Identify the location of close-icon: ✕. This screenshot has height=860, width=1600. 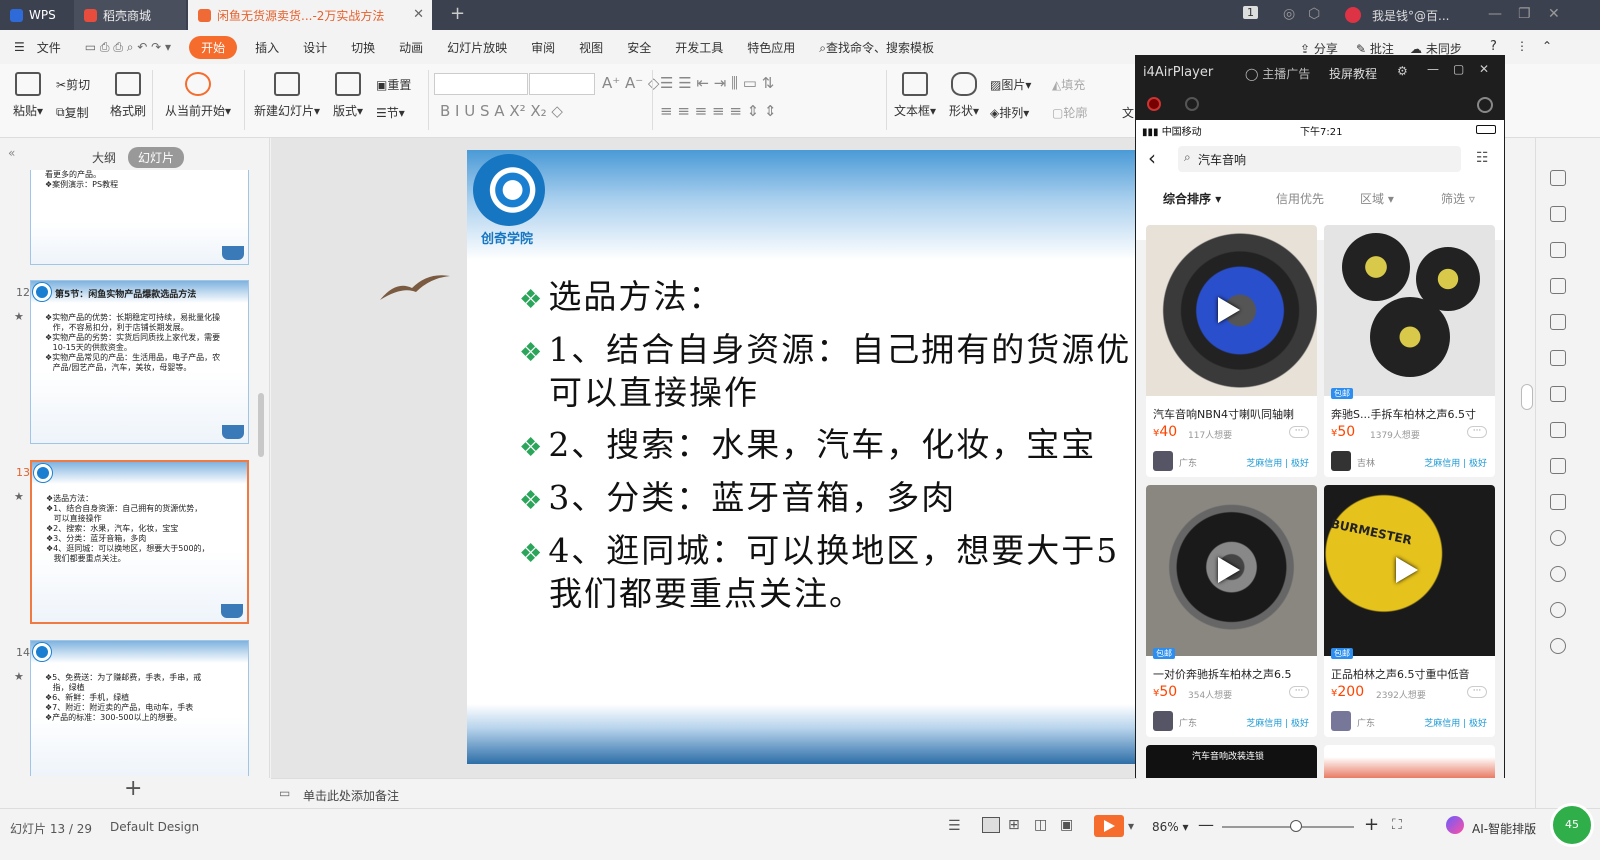
(1484, 69).